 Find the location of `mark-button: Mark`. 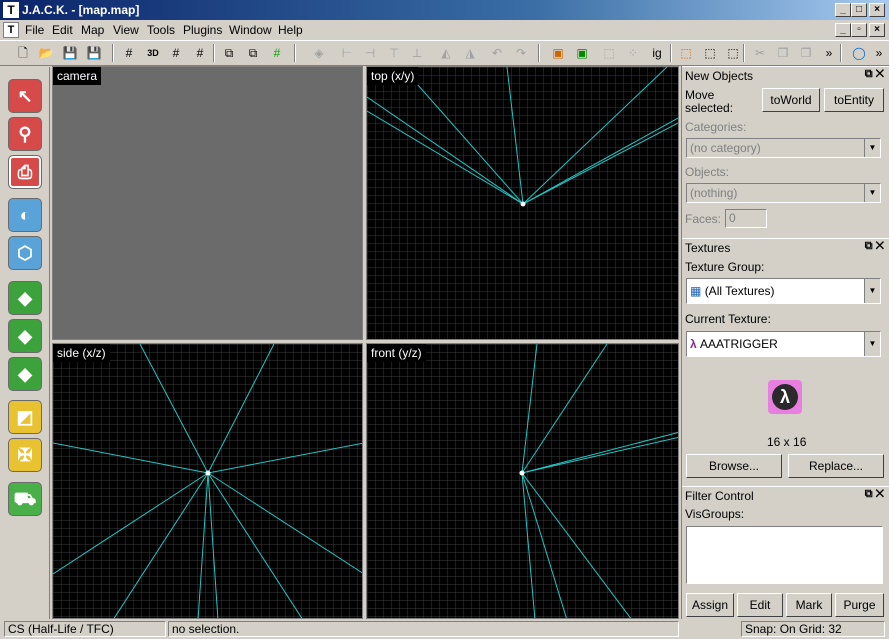

mark-button: Mark is located at coordinates (809, 605).